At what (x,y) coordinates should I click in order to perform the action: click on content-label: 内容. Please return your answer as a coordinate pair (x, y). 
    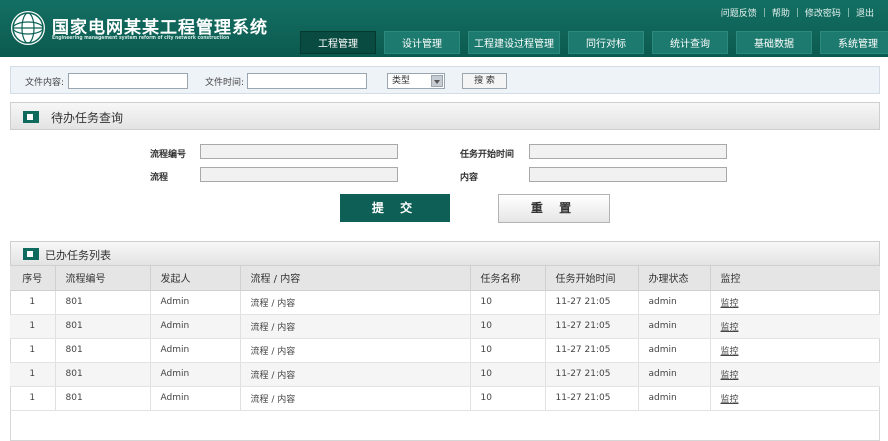
    Looking at the image, I should click on (469, 178).